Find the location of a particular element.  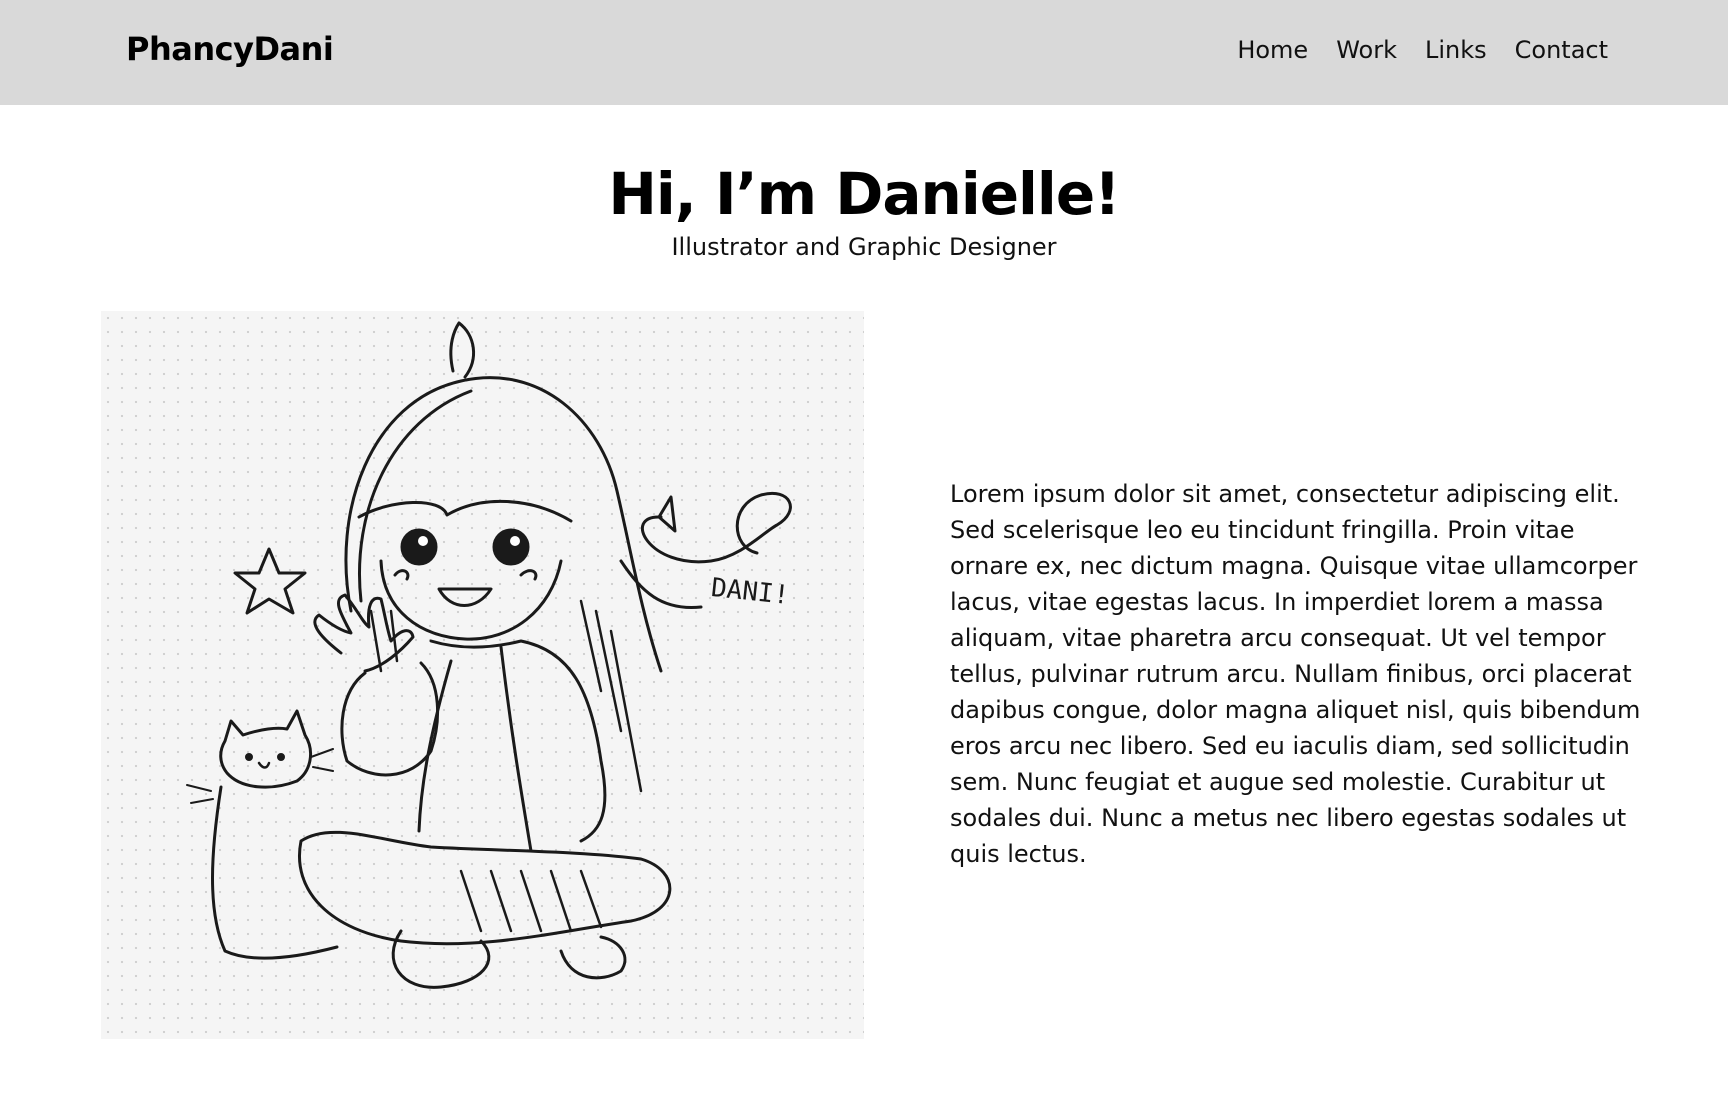

cat-head is located at coordinates (266, 749).